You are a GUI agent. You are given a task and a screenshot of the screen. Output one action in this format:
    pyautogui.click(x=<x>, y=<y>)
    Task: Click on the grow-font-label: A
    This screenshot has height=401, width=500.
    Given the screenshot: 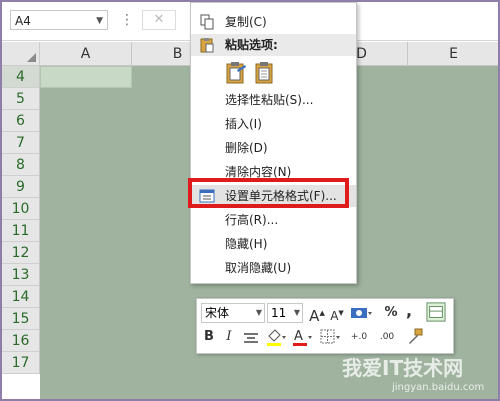 What is the action you would take?
    pyautogui.click(x=314, y=316)
    